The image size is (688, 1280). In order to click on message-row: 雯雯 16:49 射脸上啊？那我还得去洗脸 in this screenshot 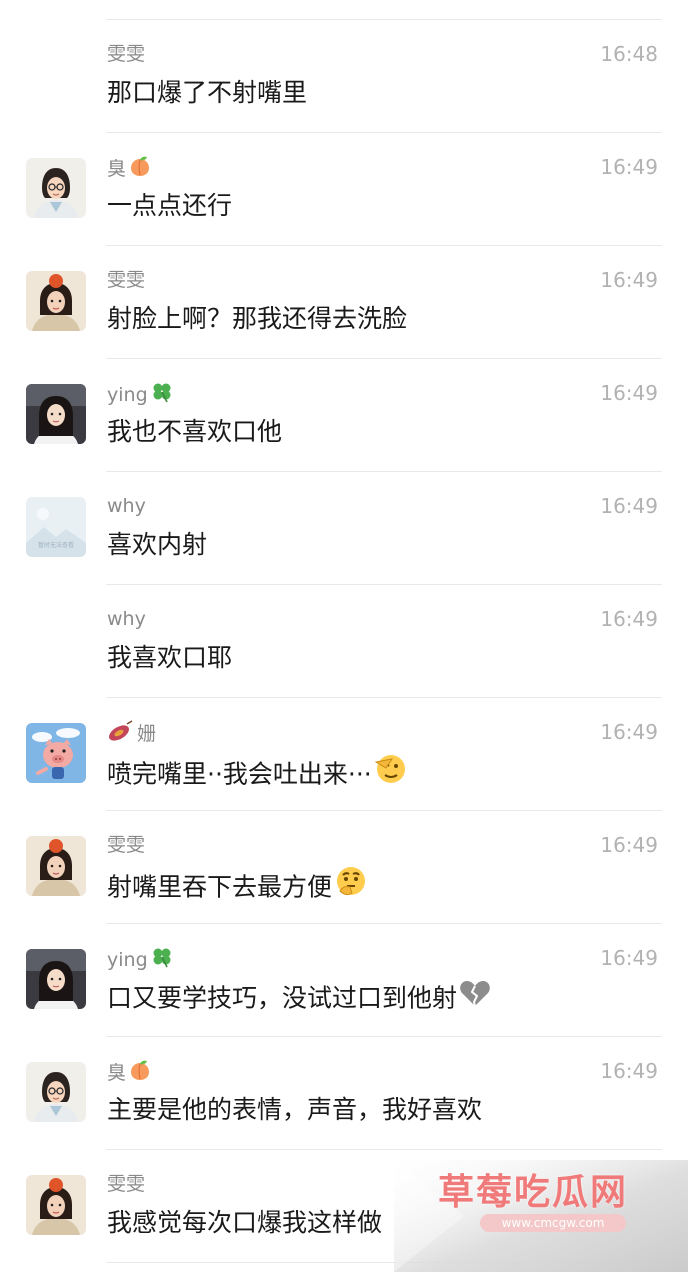, I will do `click(344, 302)`.